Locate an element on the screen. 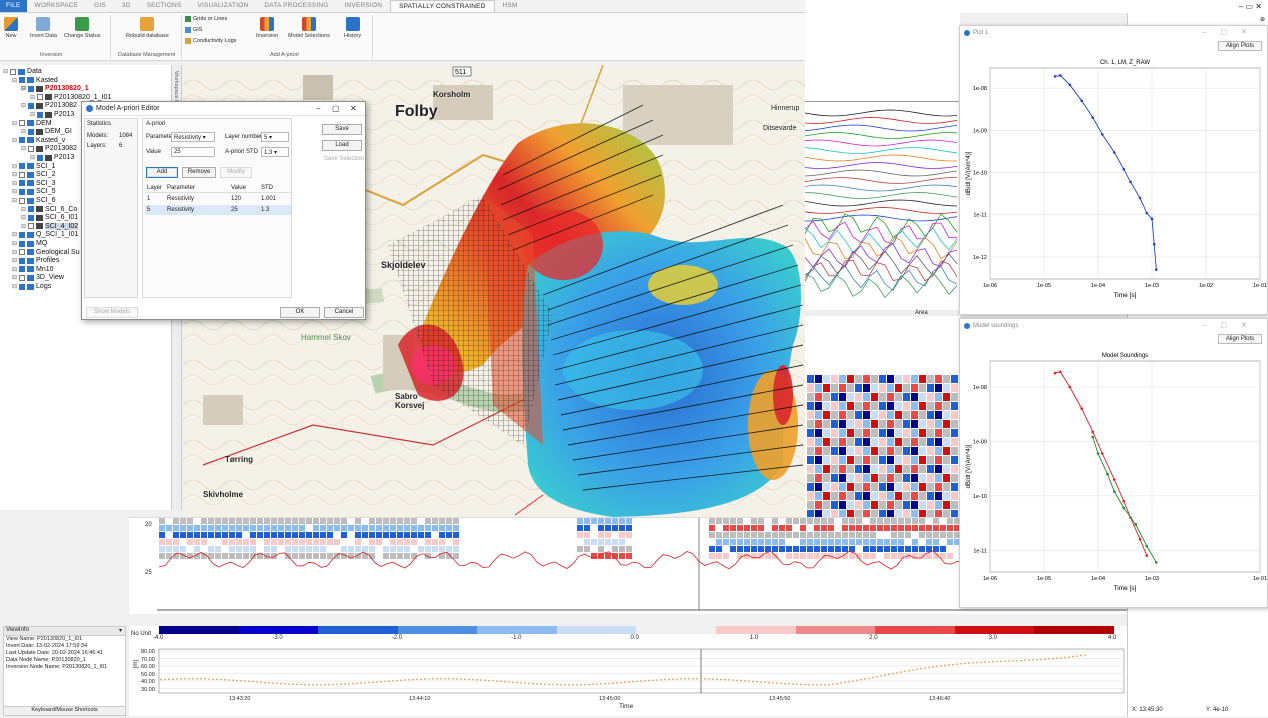 This screenshot has width=1268, height=718. tree-node: ⊟ SCI_4_I02 is located at coordinates (49, 226).